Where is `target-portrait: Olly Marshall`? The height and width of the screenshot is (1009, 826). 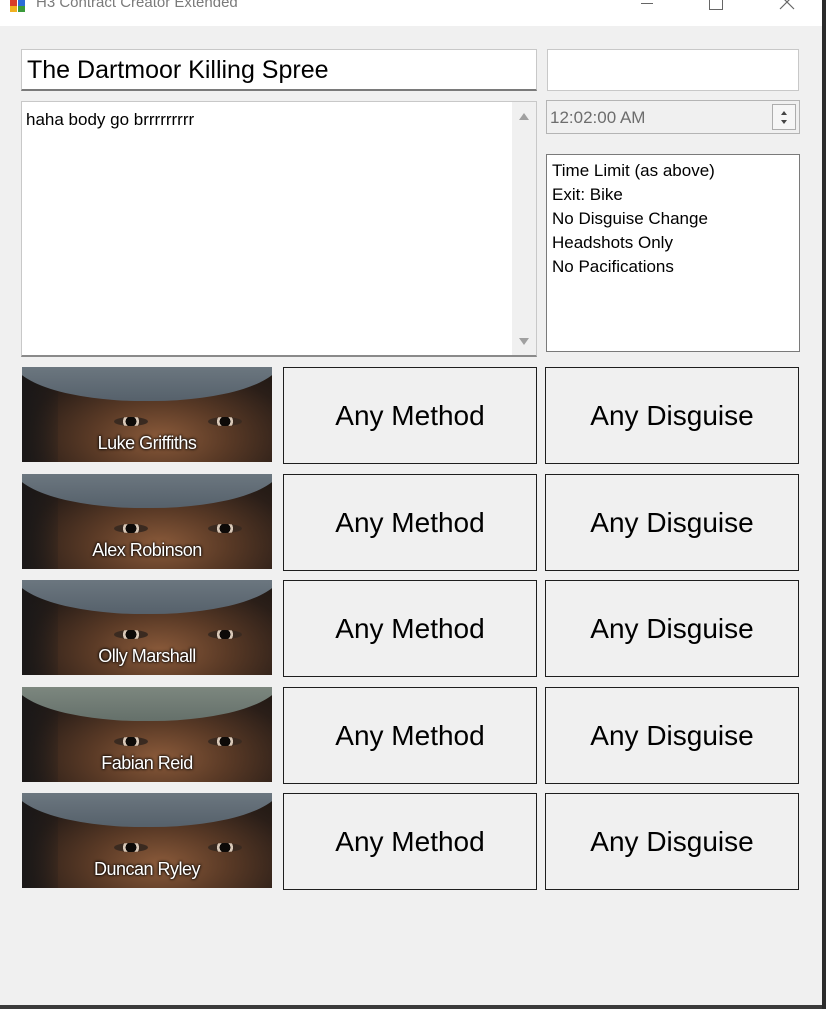
target-portrait: Olly Marshall is located at coordinates (147, 627).